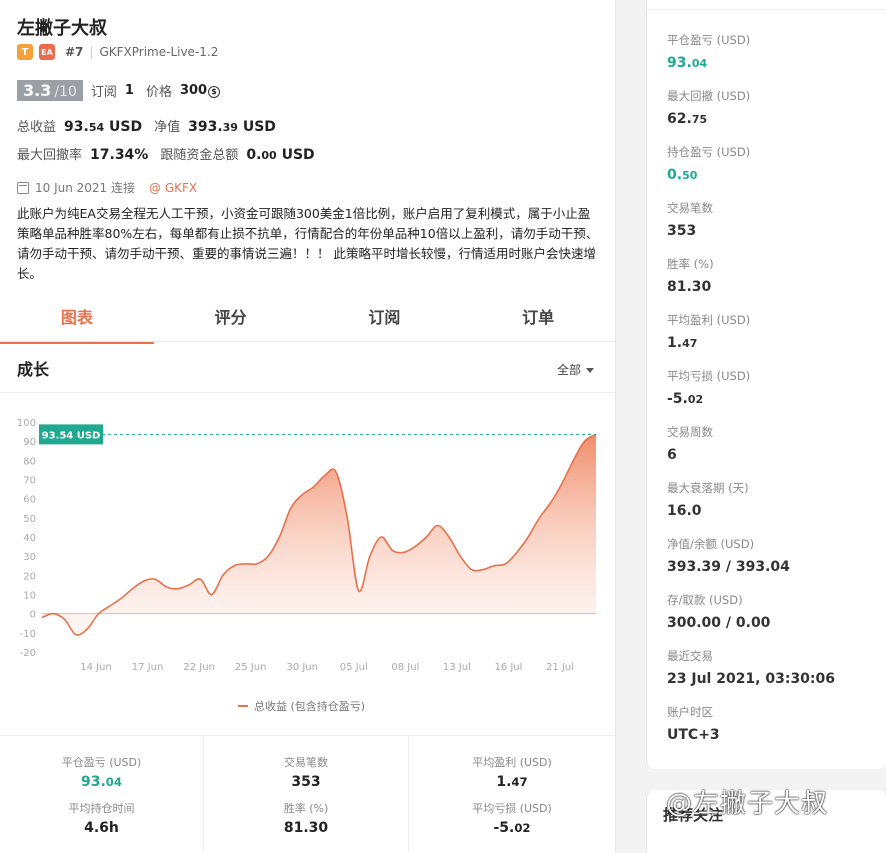  I want to click on sidebar-stat-value: 16.0, so click(708, 511).